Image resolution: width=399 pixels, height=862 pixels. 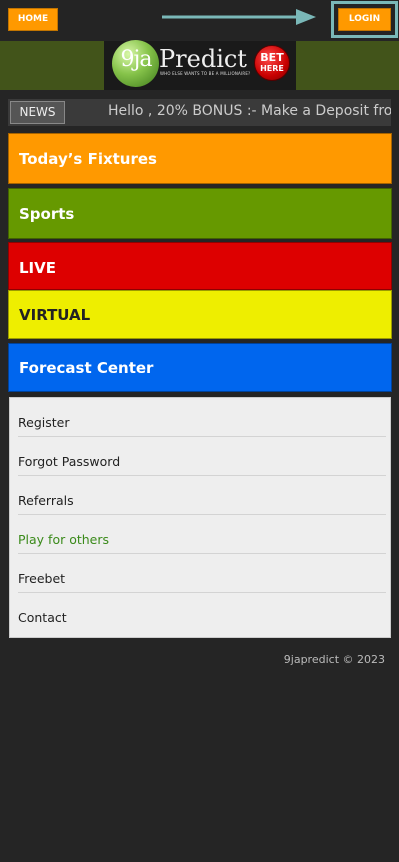 What do you see at coordinates (200, 314) in the screenshot?
I see `category-virtual: VIRTUAL` at bounding box center [200, 314].